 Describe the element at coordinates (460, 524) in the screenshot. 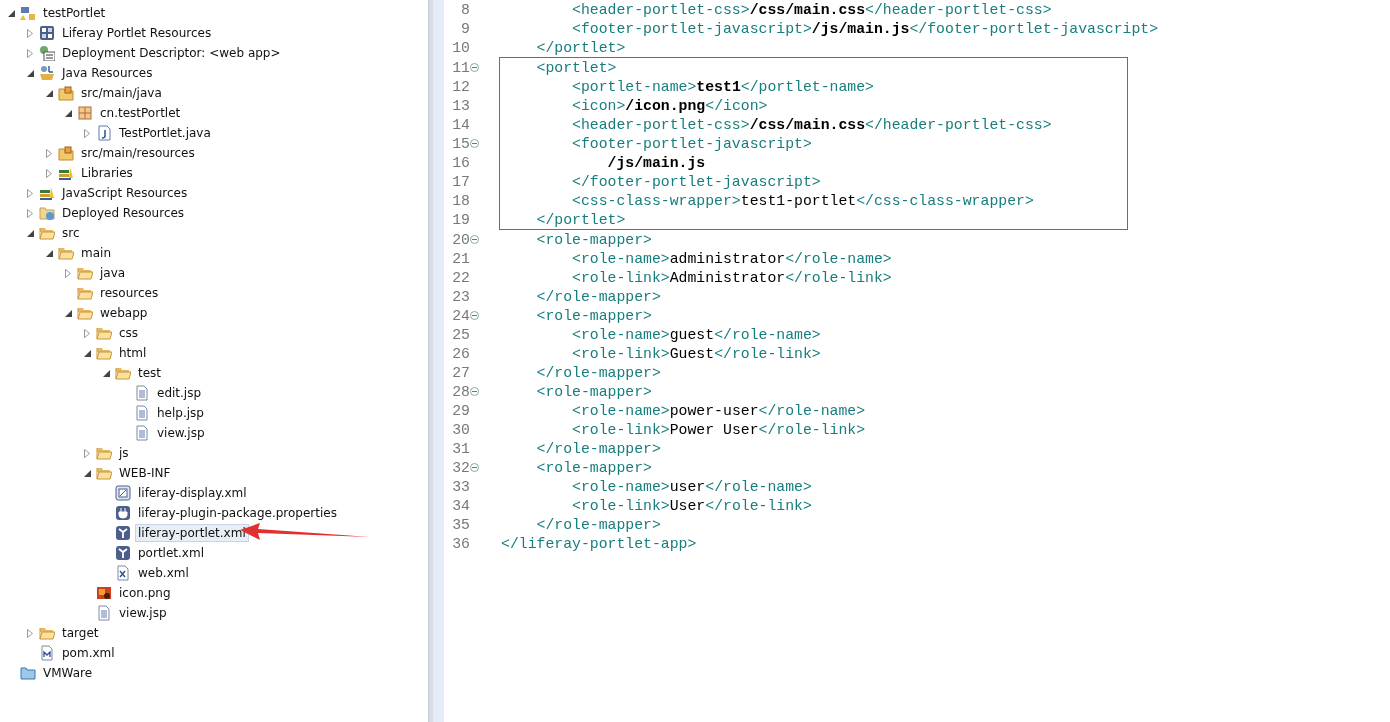

I see `line-number: 35` at that location.